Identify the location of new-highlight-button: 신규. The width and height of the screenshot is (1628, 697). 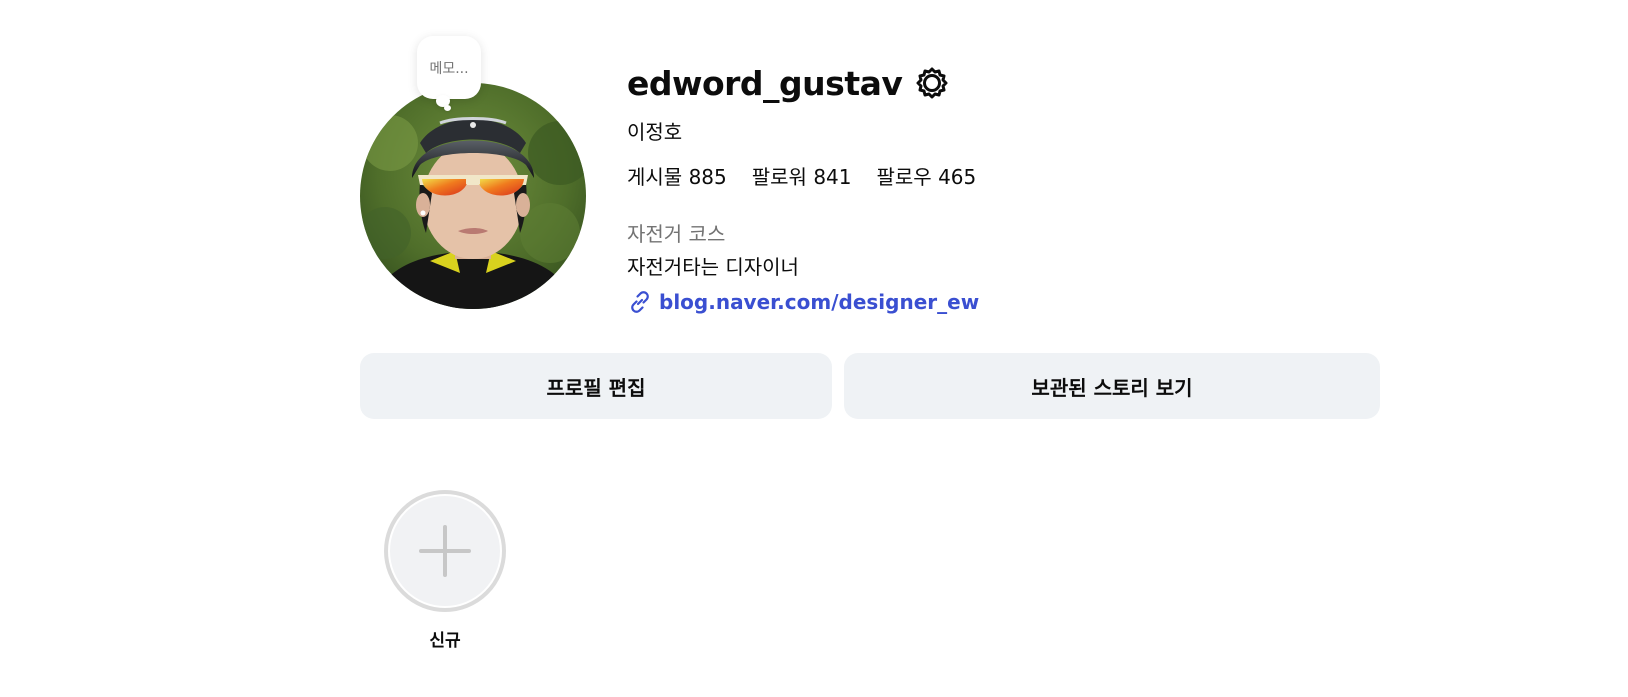
(445, 570).